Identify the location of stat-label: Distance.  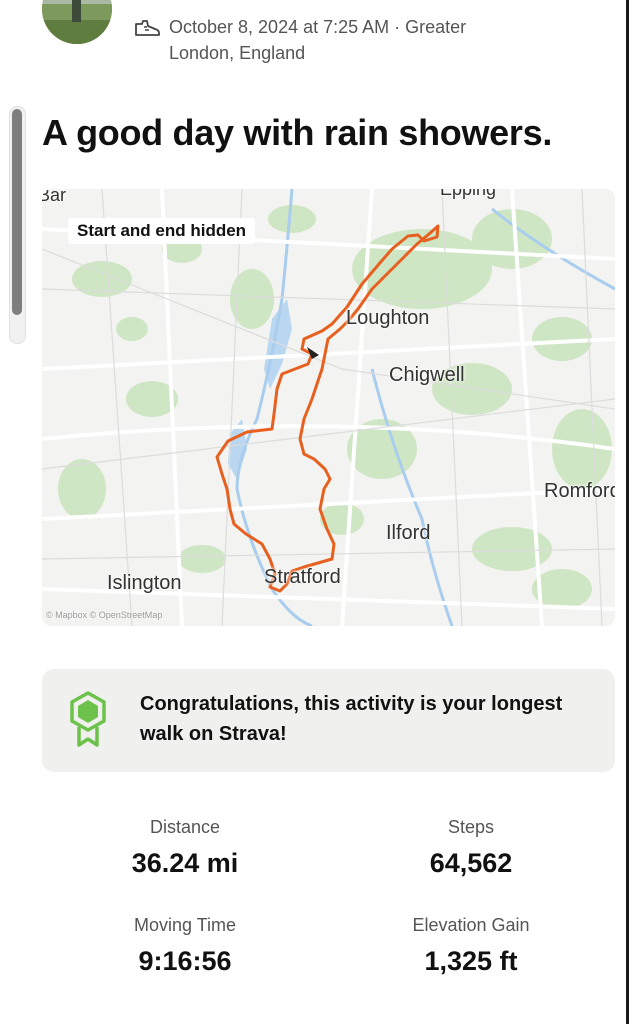
(185, 827).